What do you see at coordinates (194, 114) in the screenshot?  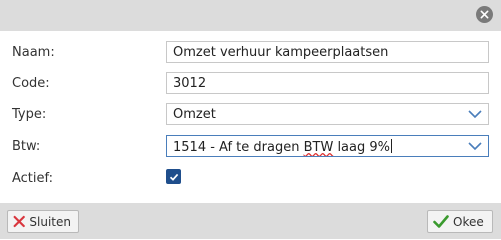 I see `type-select-value: Omzet` at bounding box center [194, 114].